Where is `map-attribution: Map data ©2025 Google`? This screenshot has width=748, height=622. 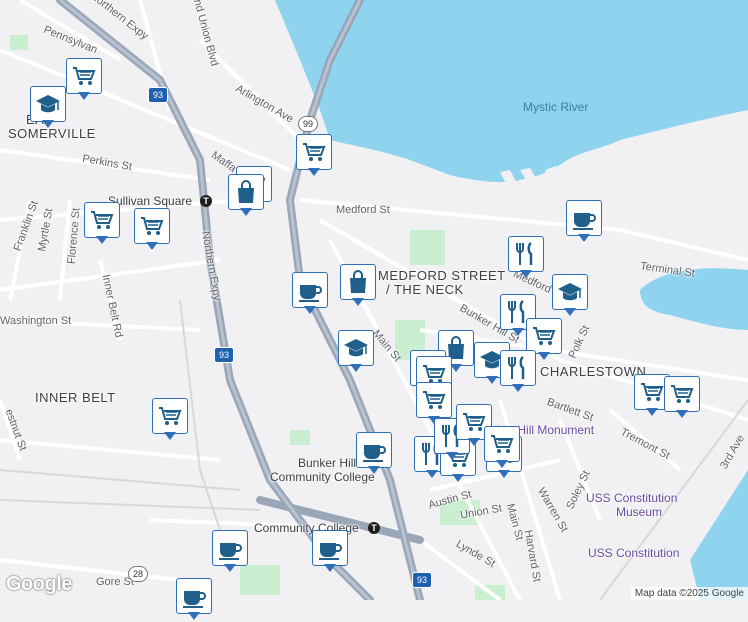
map-attribution: Map data ©2025 Google is located at coordinates (689, 593).